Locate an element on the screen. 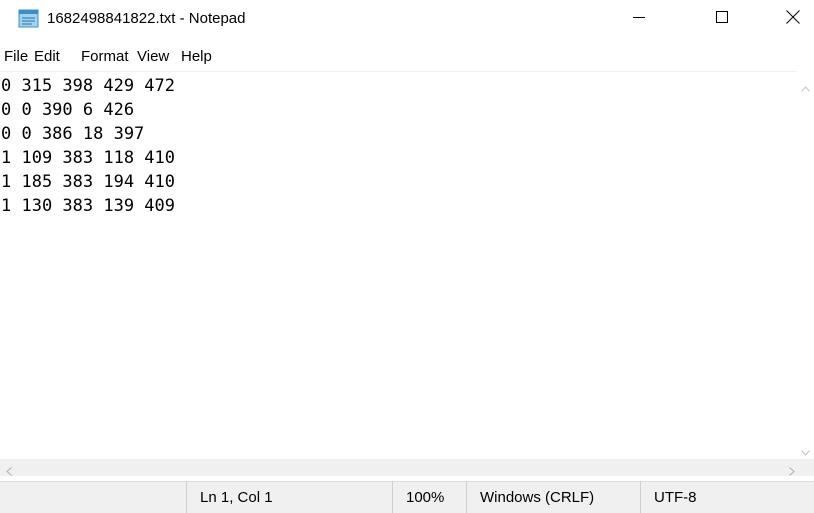 The height and width of the screenshot is (513, 814). title-bar: 1682498841822.txt - Notepad is located at coordinates (407, 19).